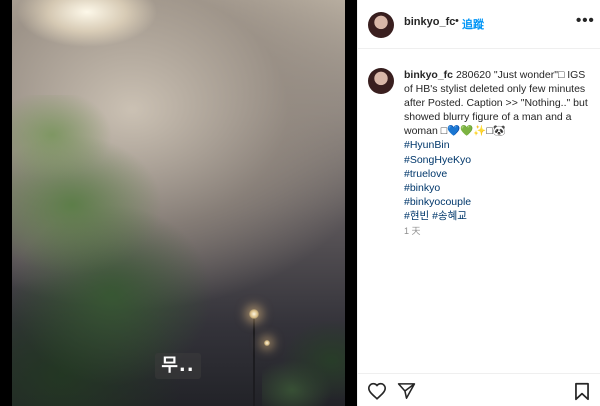 The width and height of the screenshot is (600, 406). What do you see at coordinates (303, 353) in the screenshot?
I see `bush-foliage` at bounding box center [303, 353].